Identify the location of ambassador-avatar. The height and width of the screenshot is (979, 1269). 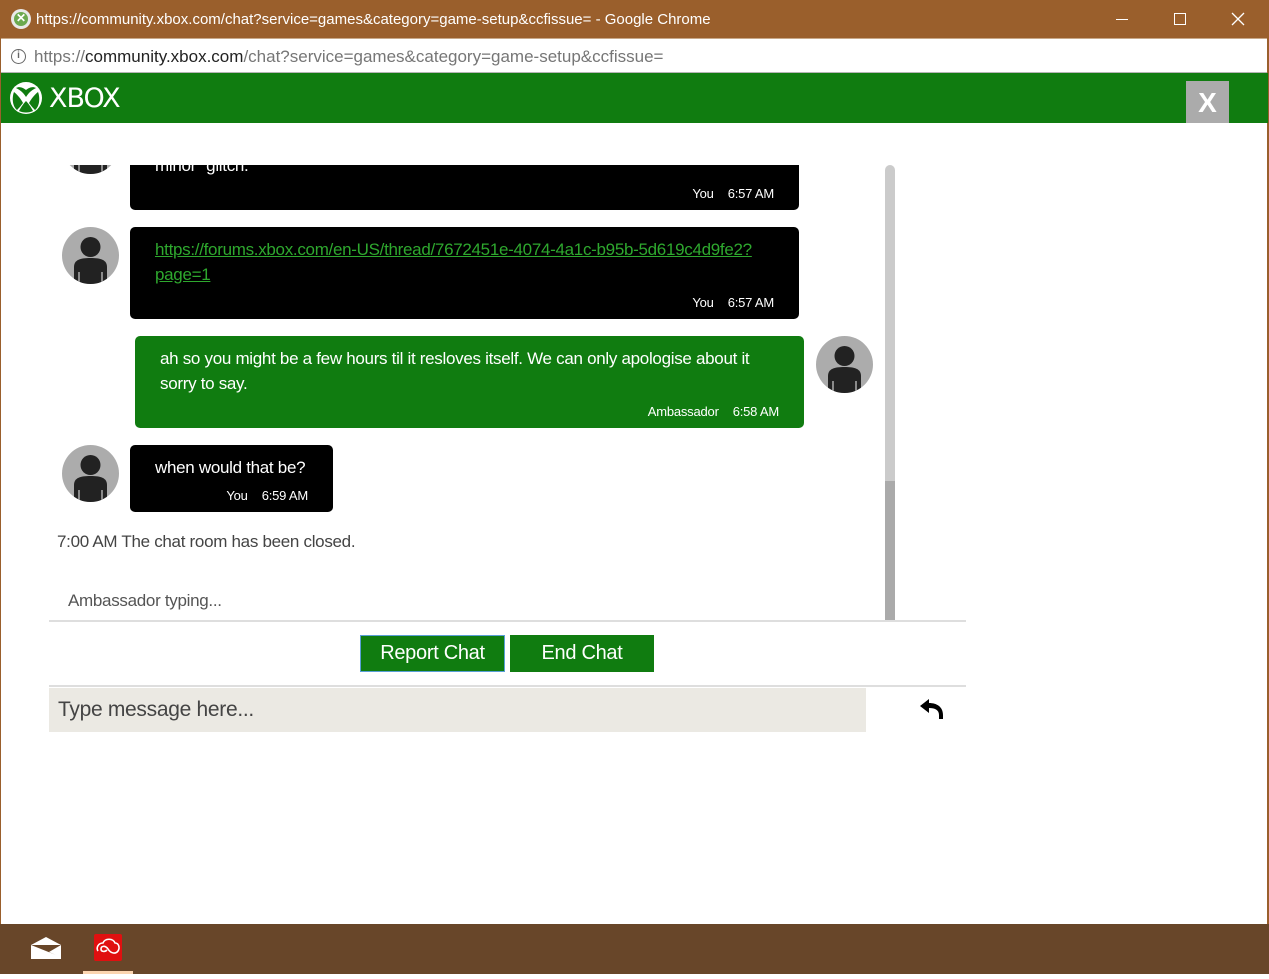
(844, 364).